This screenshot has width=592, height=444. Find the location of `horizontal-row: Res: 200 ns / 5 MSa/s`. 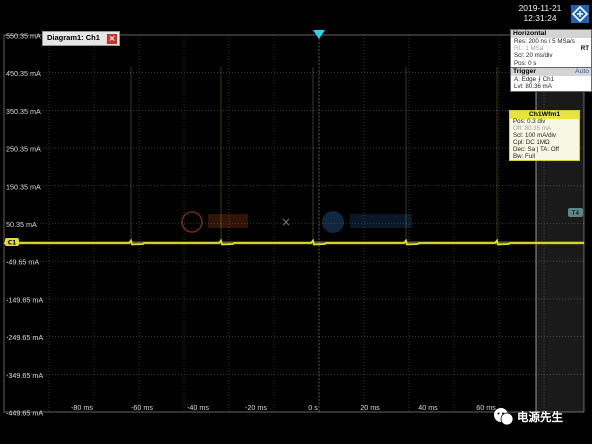

horizontal-row: Res: 200 ns / 5 MSa/s is located at coordinates (551, 41).